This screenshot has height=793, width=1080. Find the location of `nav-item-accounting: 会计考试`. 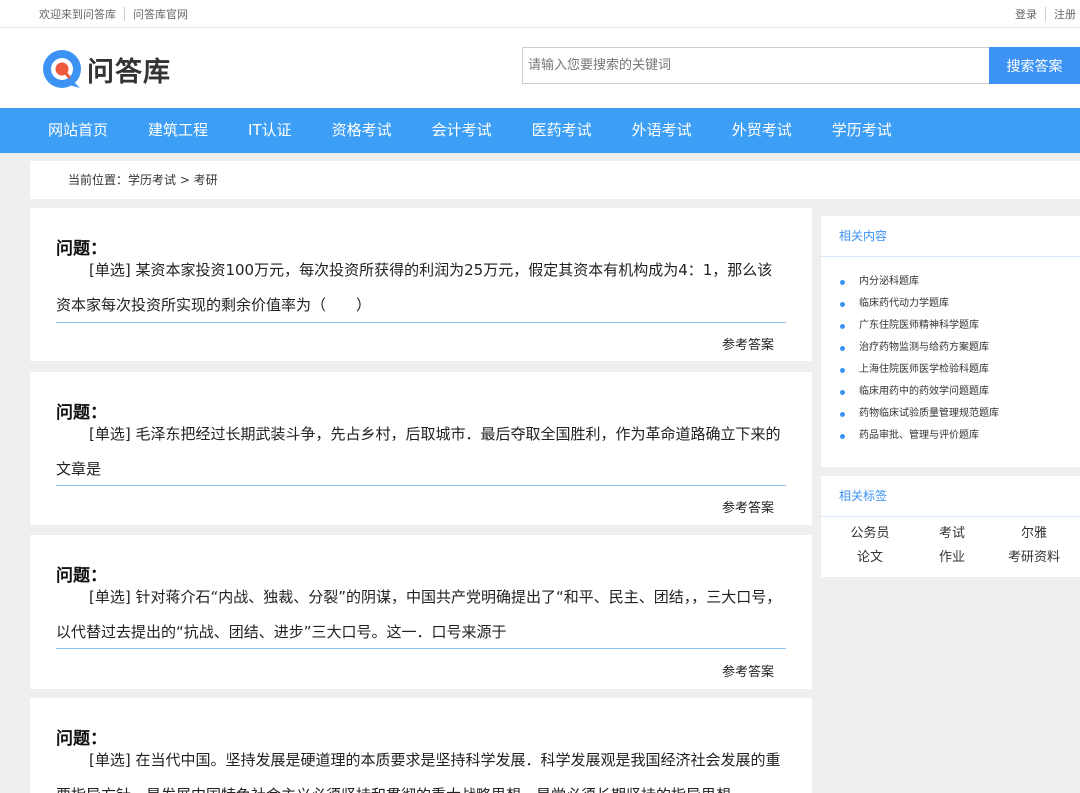

nav-item-accounting: 会计考试 is located at coordinates (462, 130).